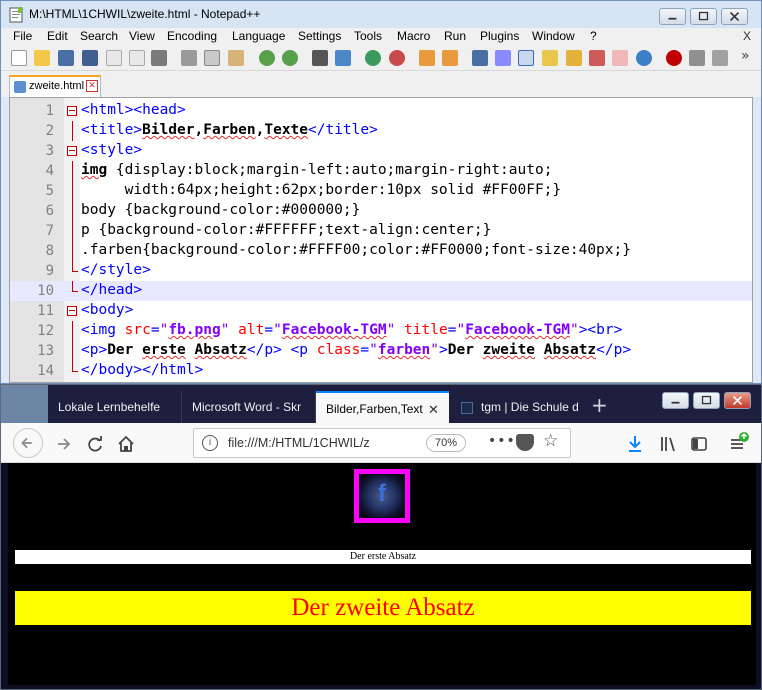 This screenshot has width=762, height=690. Describe the element at coordinates (381, 211) in the screenshot. I see `code-line: 6 body {background-color:#000000;}` at that location.